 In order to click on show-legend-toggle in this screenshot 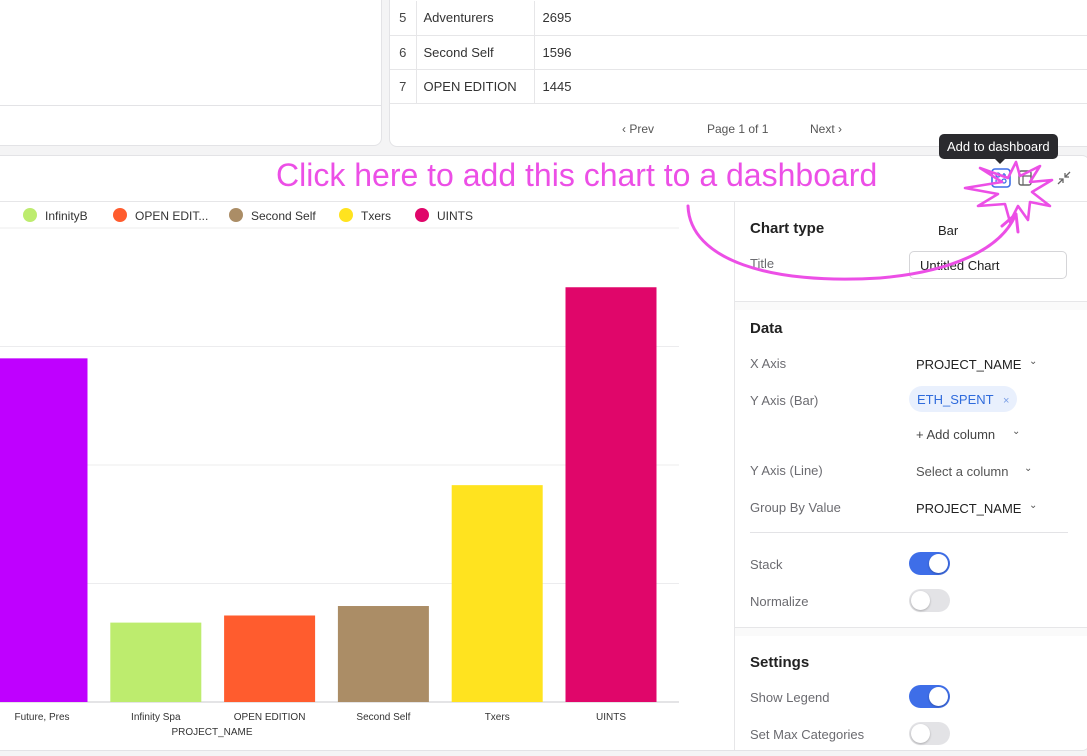, I will do `click(929, 696)`.